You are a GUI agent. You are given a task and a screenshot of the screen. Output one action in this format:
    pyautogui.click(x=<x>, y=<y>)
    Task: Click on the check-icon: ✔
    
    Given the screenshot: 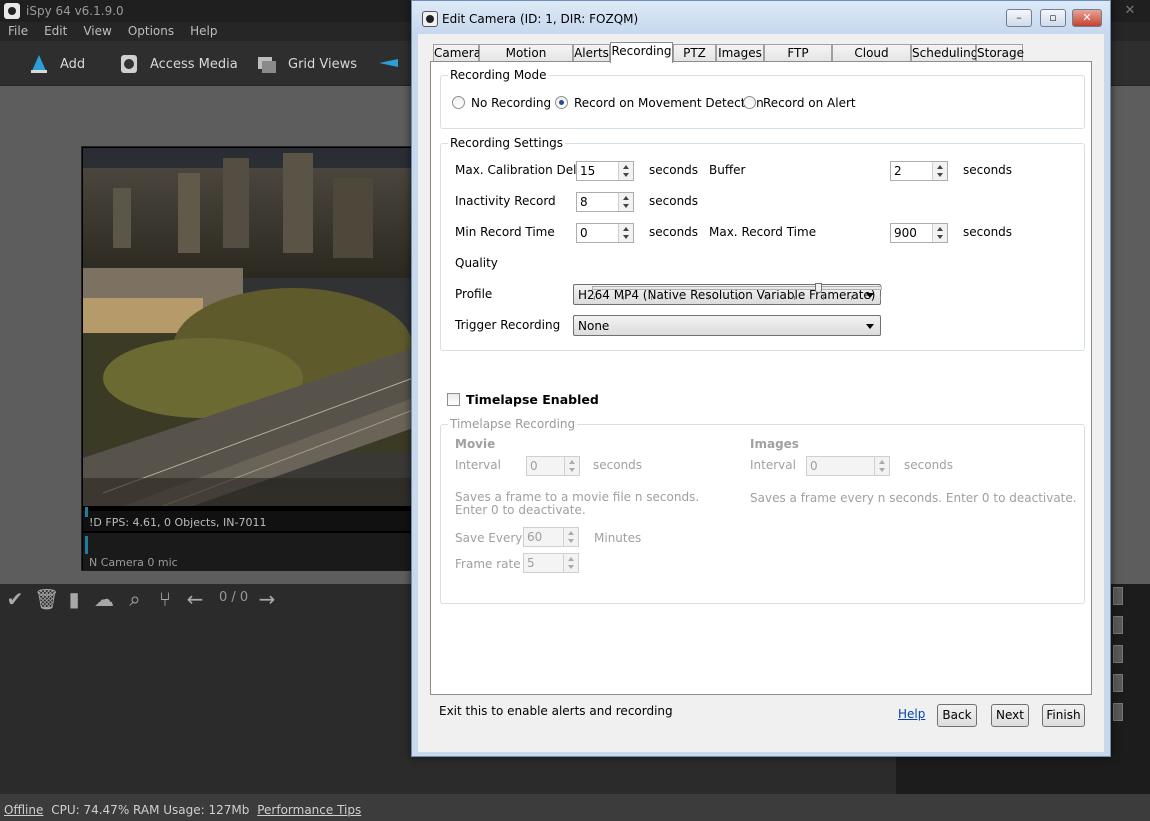 What is the action you would take?
    pyautogui.click(x=15, y=599)
    